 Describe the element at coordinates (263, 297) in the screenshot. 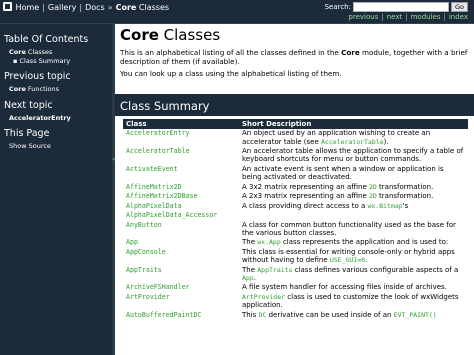

I see `code-reference-link: ArtProvider` at that location.